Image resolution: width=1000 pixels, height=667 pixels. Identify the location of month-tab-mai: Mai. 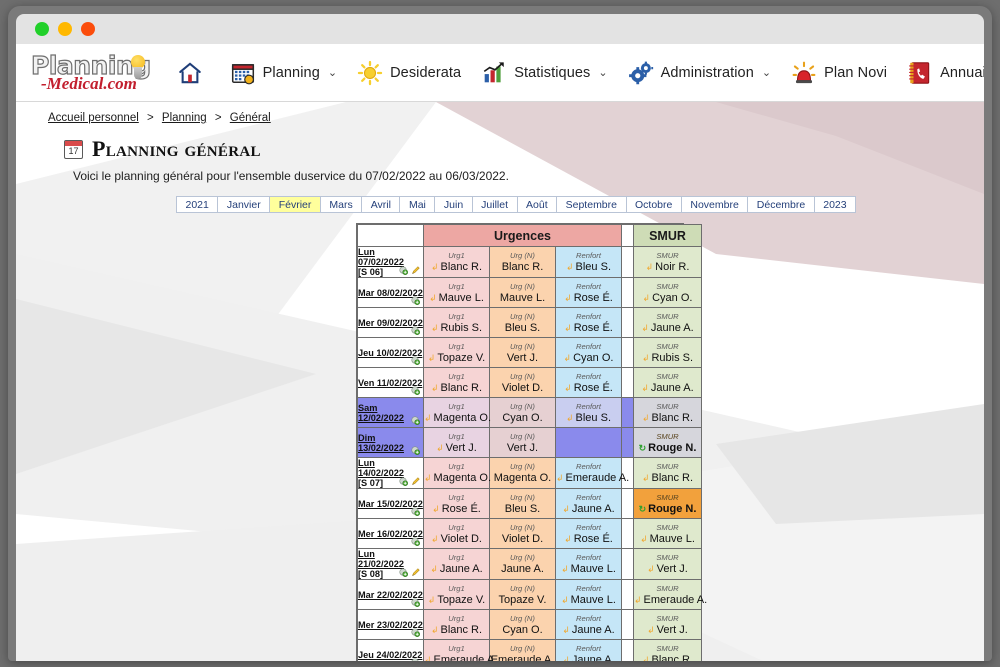
(418, 204).